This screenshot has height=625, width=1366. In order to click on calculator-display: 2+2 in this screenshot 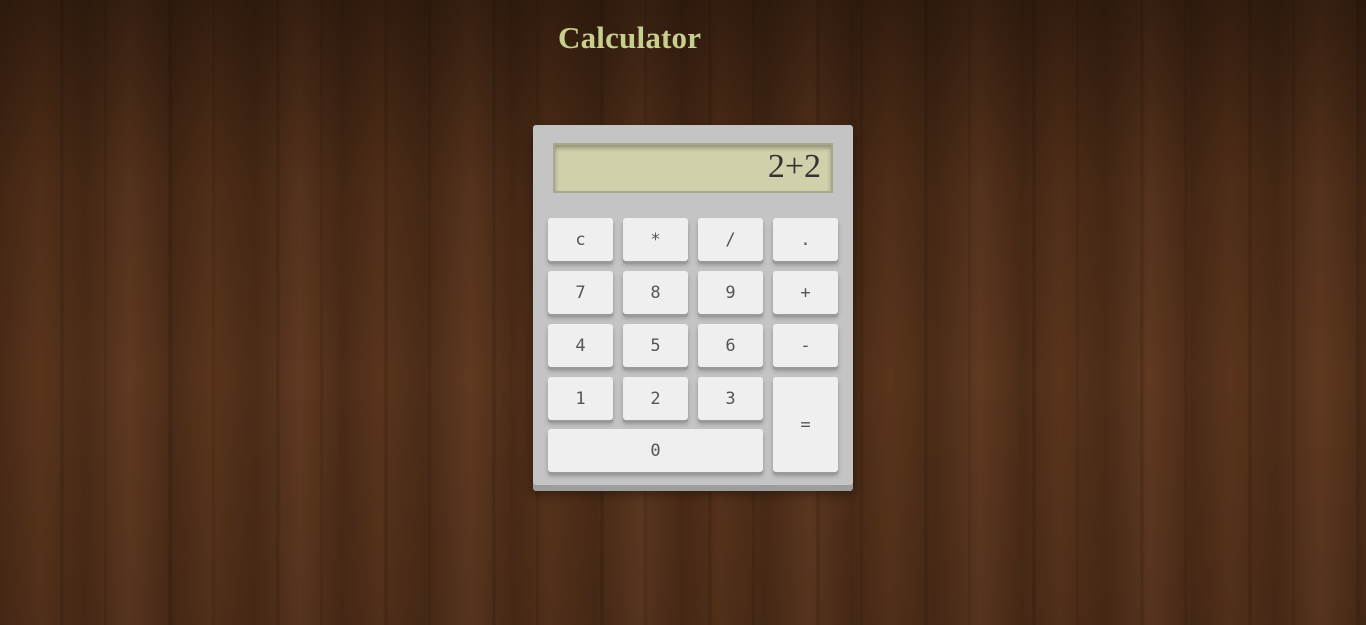, I will do `click(693, 168)`.